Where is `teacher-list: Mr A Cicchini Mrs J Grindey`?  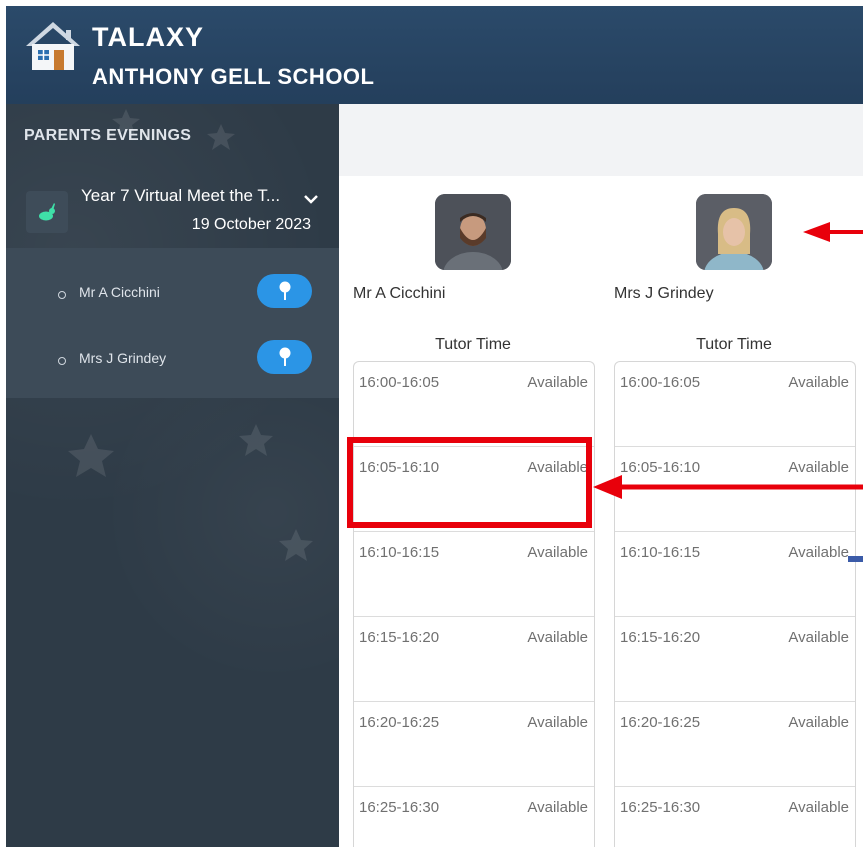
teacher-list: Mr A Cicchini Mrs J Grindey is located at coordinates (172, 323).